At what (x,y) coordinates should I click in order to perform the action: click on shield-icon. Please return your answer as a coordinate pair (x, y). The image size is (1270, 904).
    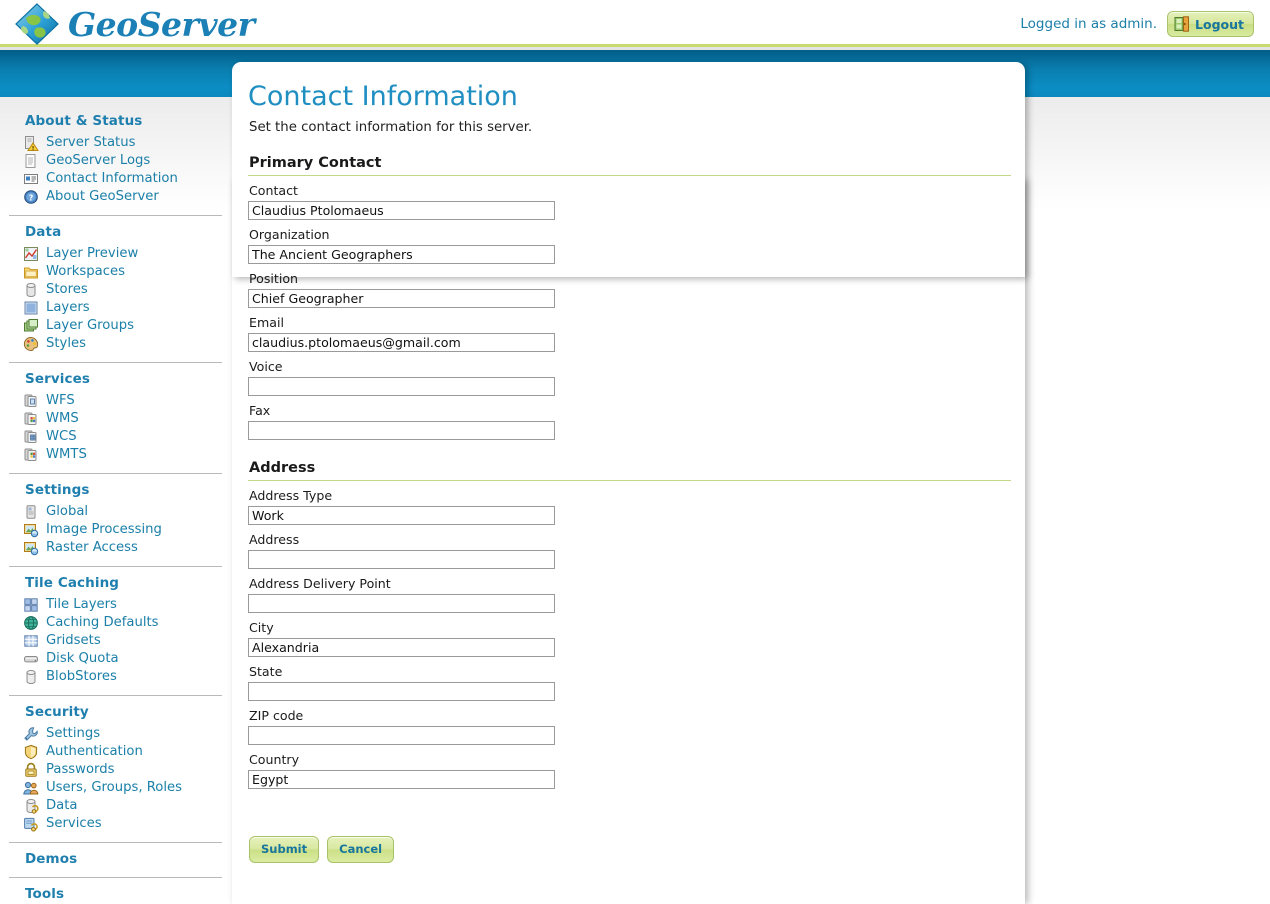
    Looking at the image, I should click on (31, 752).